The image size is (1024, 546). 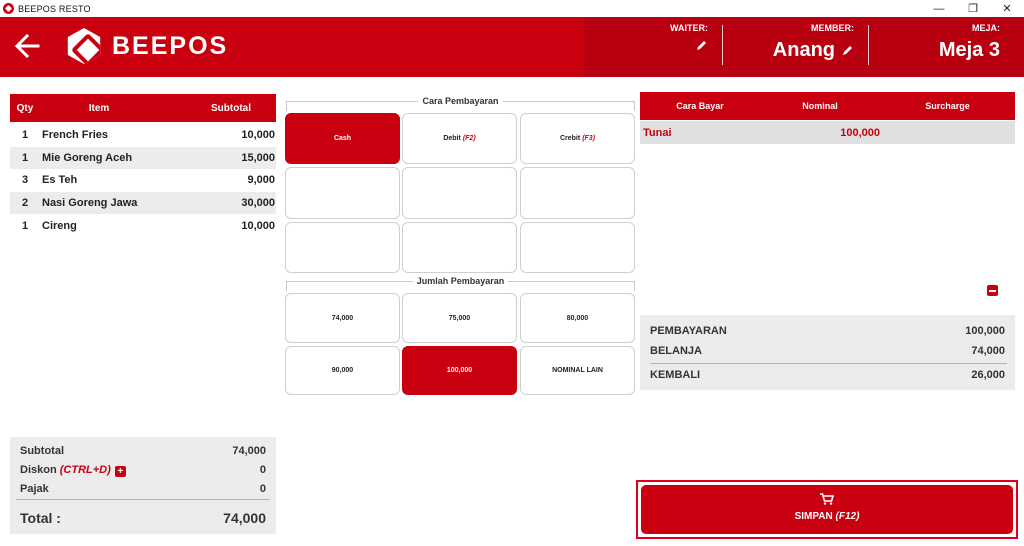 What do you see at coordinates (54, 8) in the screenshot?
I see `window-title: BEEPOS RESTO` at bounding box center [54, 8].